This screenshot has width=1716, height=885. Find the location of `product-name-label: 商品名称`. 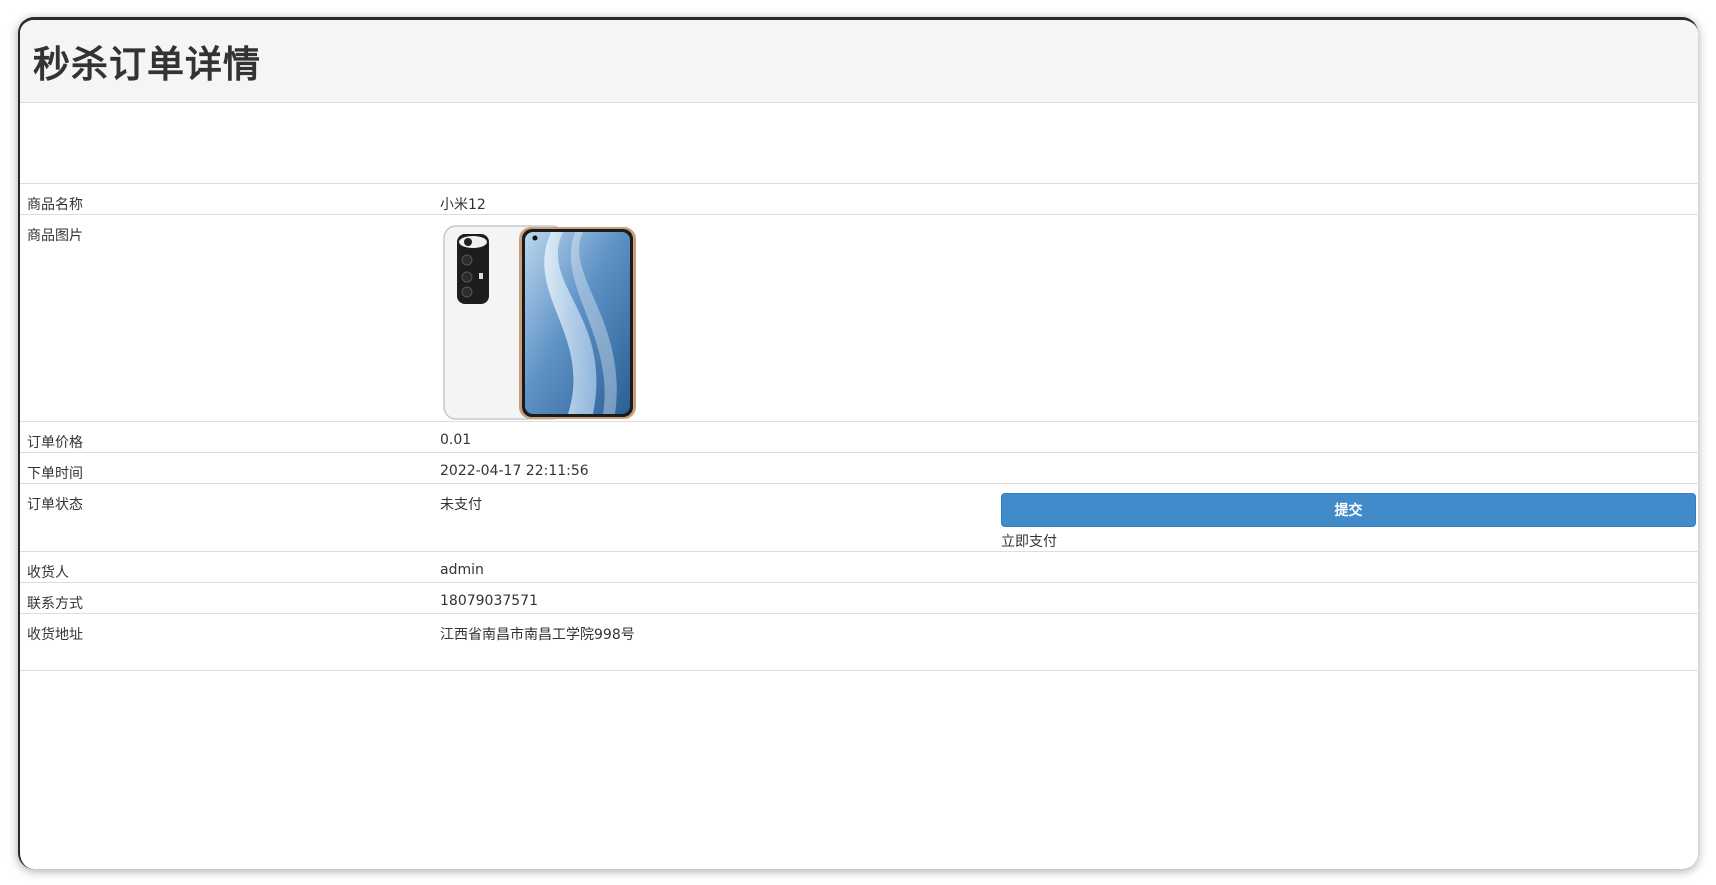

product-name-label: 商品名称 is located at coordinates (226, 199).